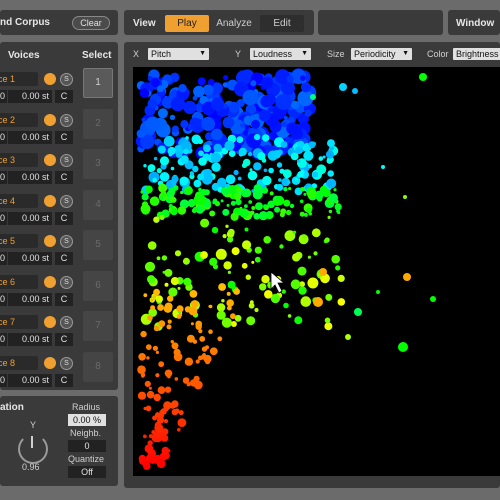 The image size is (500, 500). Describe the element at coordinates (19, 322) in the screenshot. I see `voice-name: ice 7` at that location.